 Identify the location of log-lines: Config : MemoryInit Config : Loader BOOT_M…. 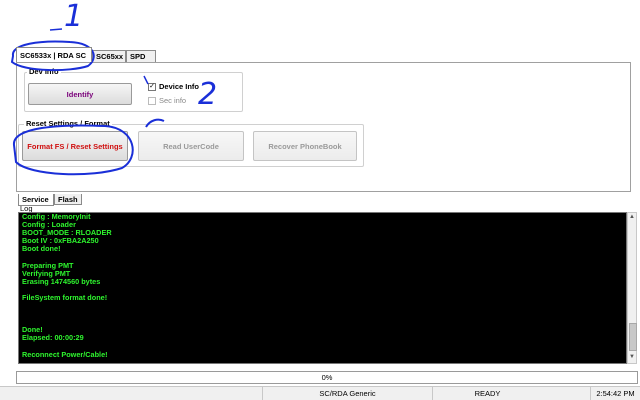
(67, 286).